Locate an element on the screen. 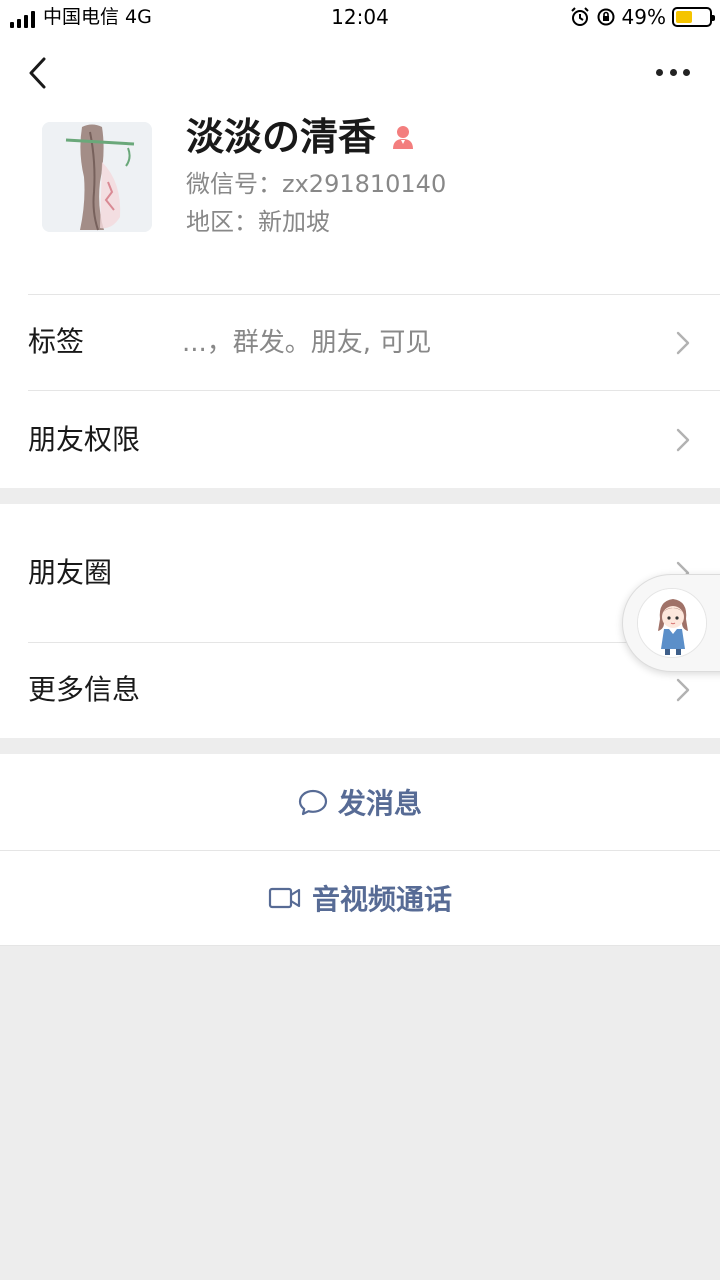 This screenshot has height=1280, width=720. avatar is located at coordinates (97, 177).